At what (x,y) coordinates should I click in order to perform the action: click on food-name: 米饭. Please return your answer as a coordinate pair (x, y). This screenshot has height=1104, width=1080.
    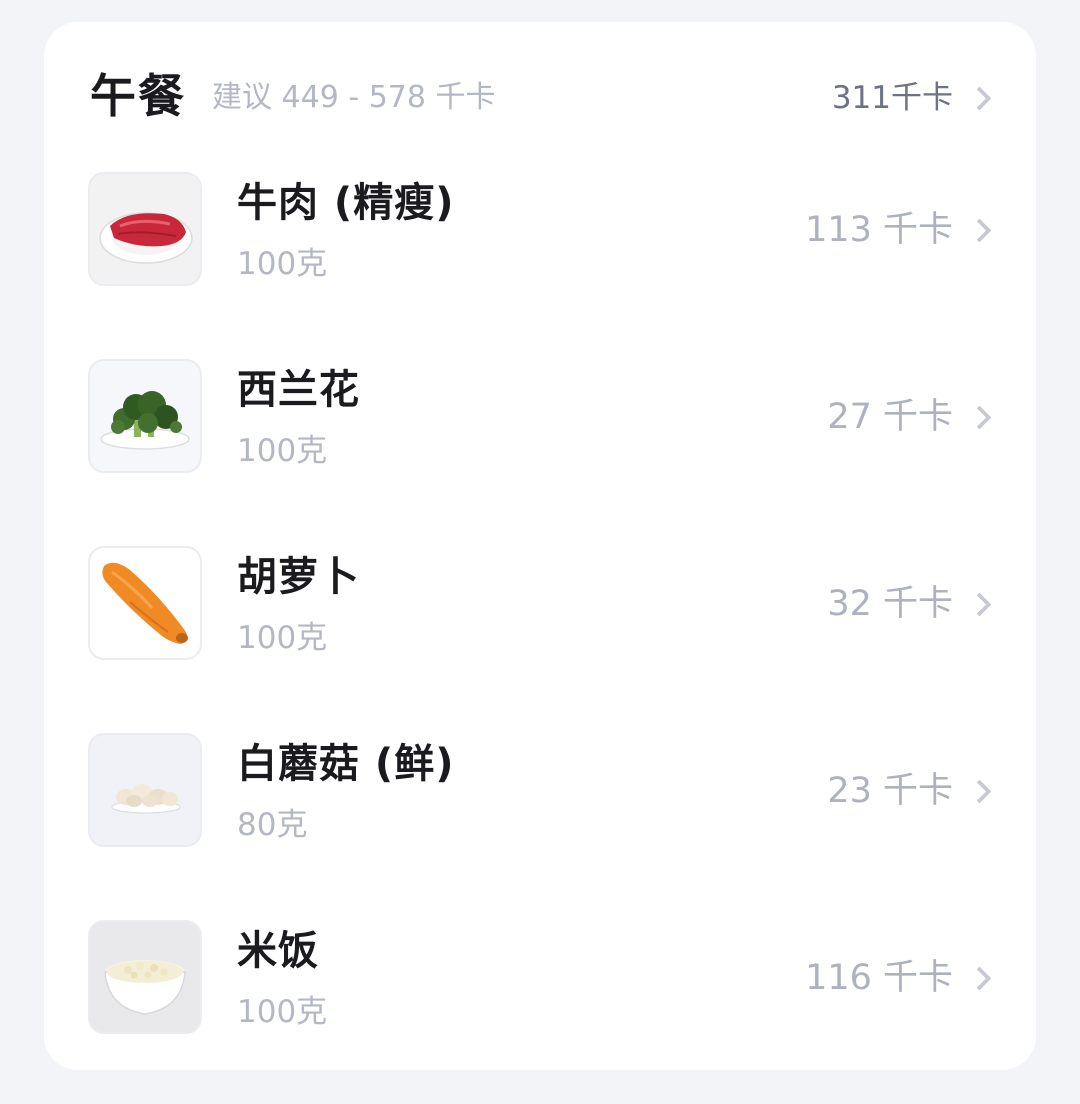
    Looking at the image, I should click on (278, 951).